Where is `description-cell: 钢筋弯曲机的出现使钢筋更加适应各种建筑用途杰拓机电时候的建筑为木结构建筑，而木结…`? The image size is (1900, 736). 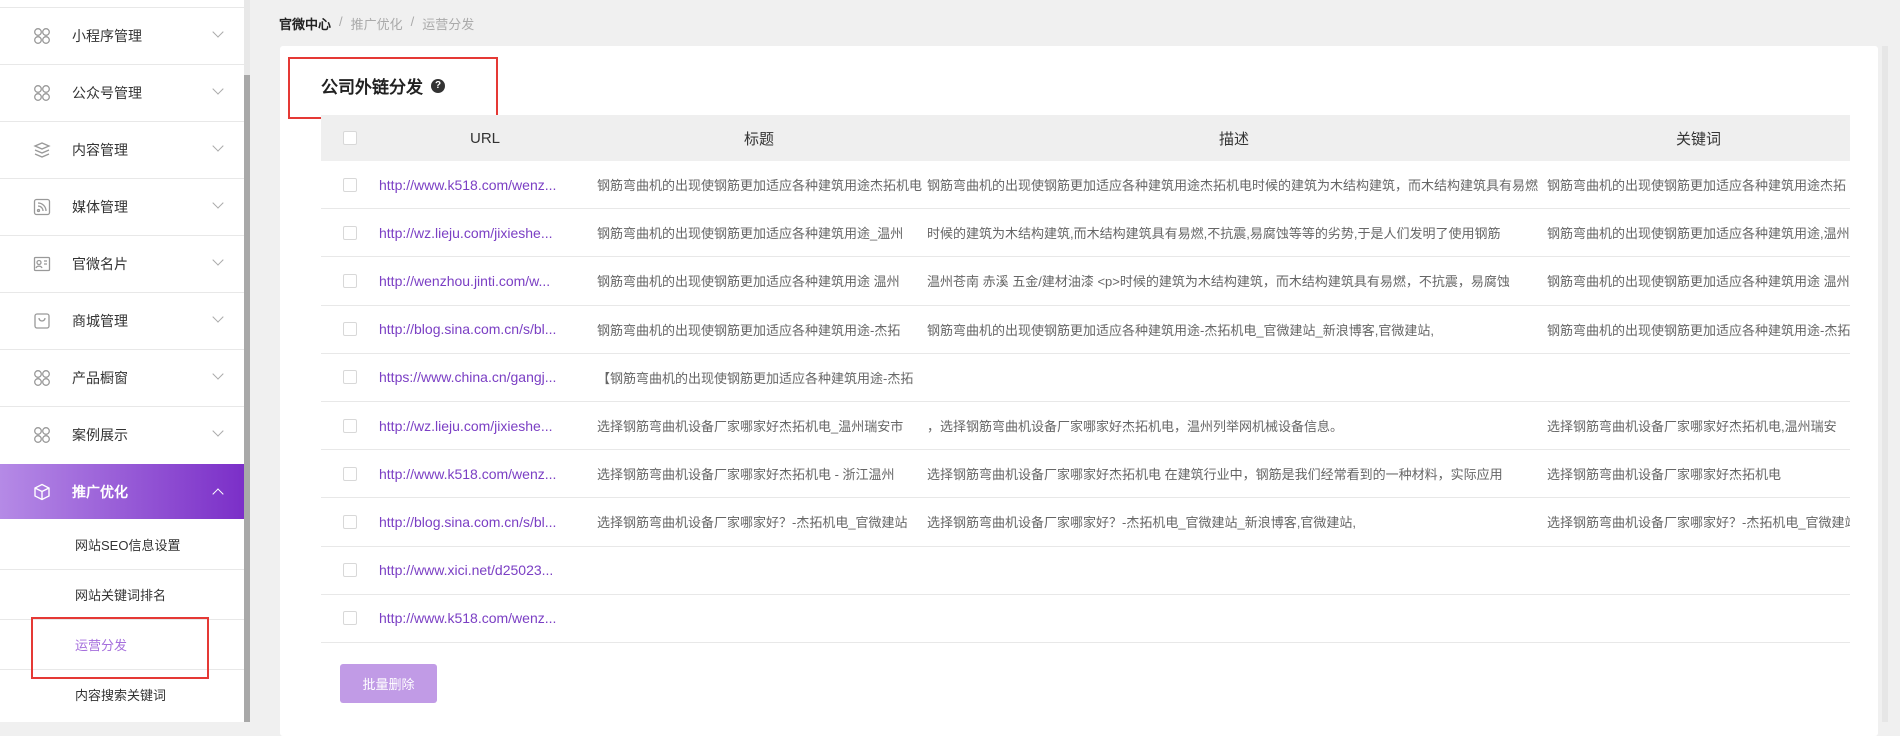
description-cell: 钢筋弯曲机的出现使钢筋更加适应各种建筑用途杰拓机电时候的建筑为木结构建筑，而木结… is located at coordinates (1233, 186).